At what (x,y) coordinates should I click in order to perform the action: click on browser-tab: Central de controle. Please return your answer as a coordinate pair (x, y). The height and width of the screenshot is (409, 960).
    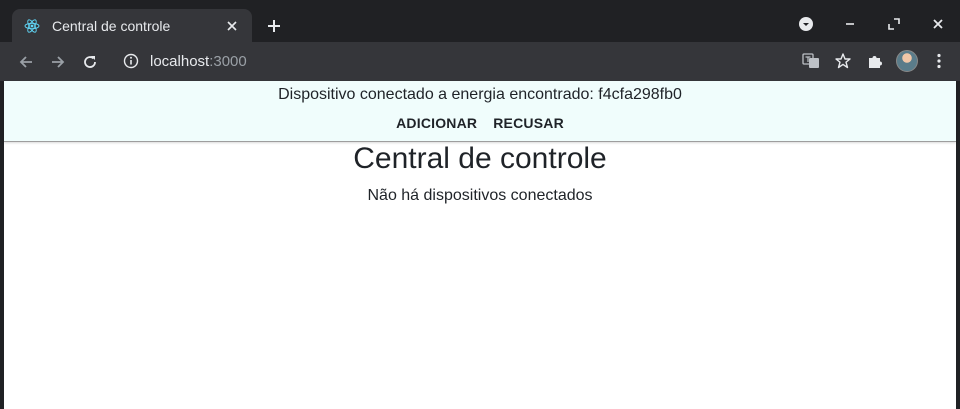
    Looking at the image, I should click on (132, 25).